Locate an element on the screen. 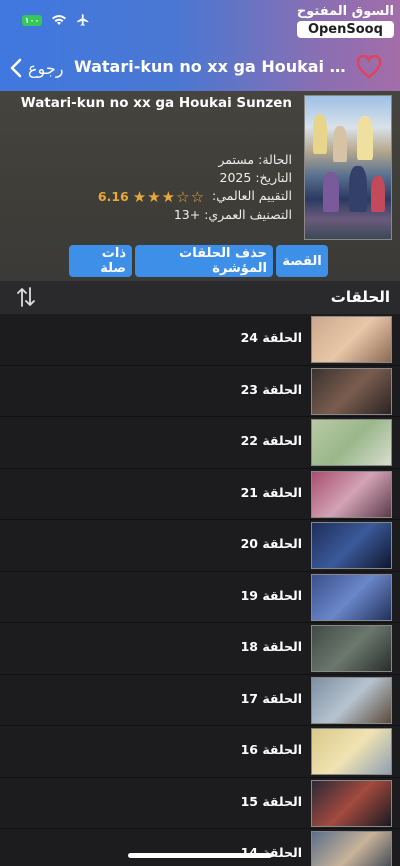  episodes-title: الحلقات is located at coordinates (360, 297).